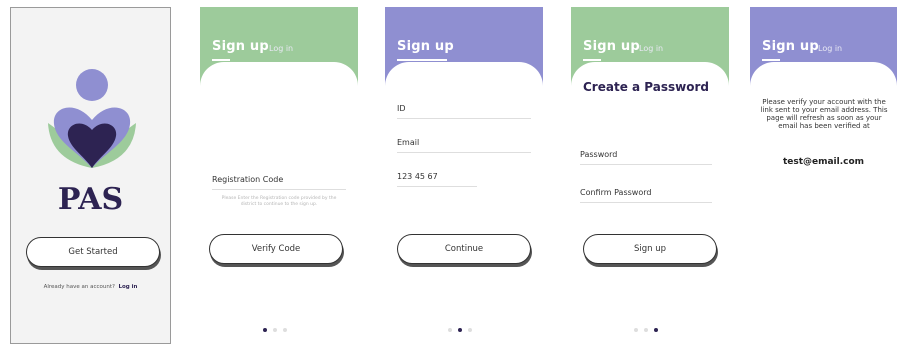 The width and height of the screenshot is (900, 348). What do you see at coordinates (650, 249) in the screenshot?
I see `signup-button: Sign up` at bounding box center [650, 249].